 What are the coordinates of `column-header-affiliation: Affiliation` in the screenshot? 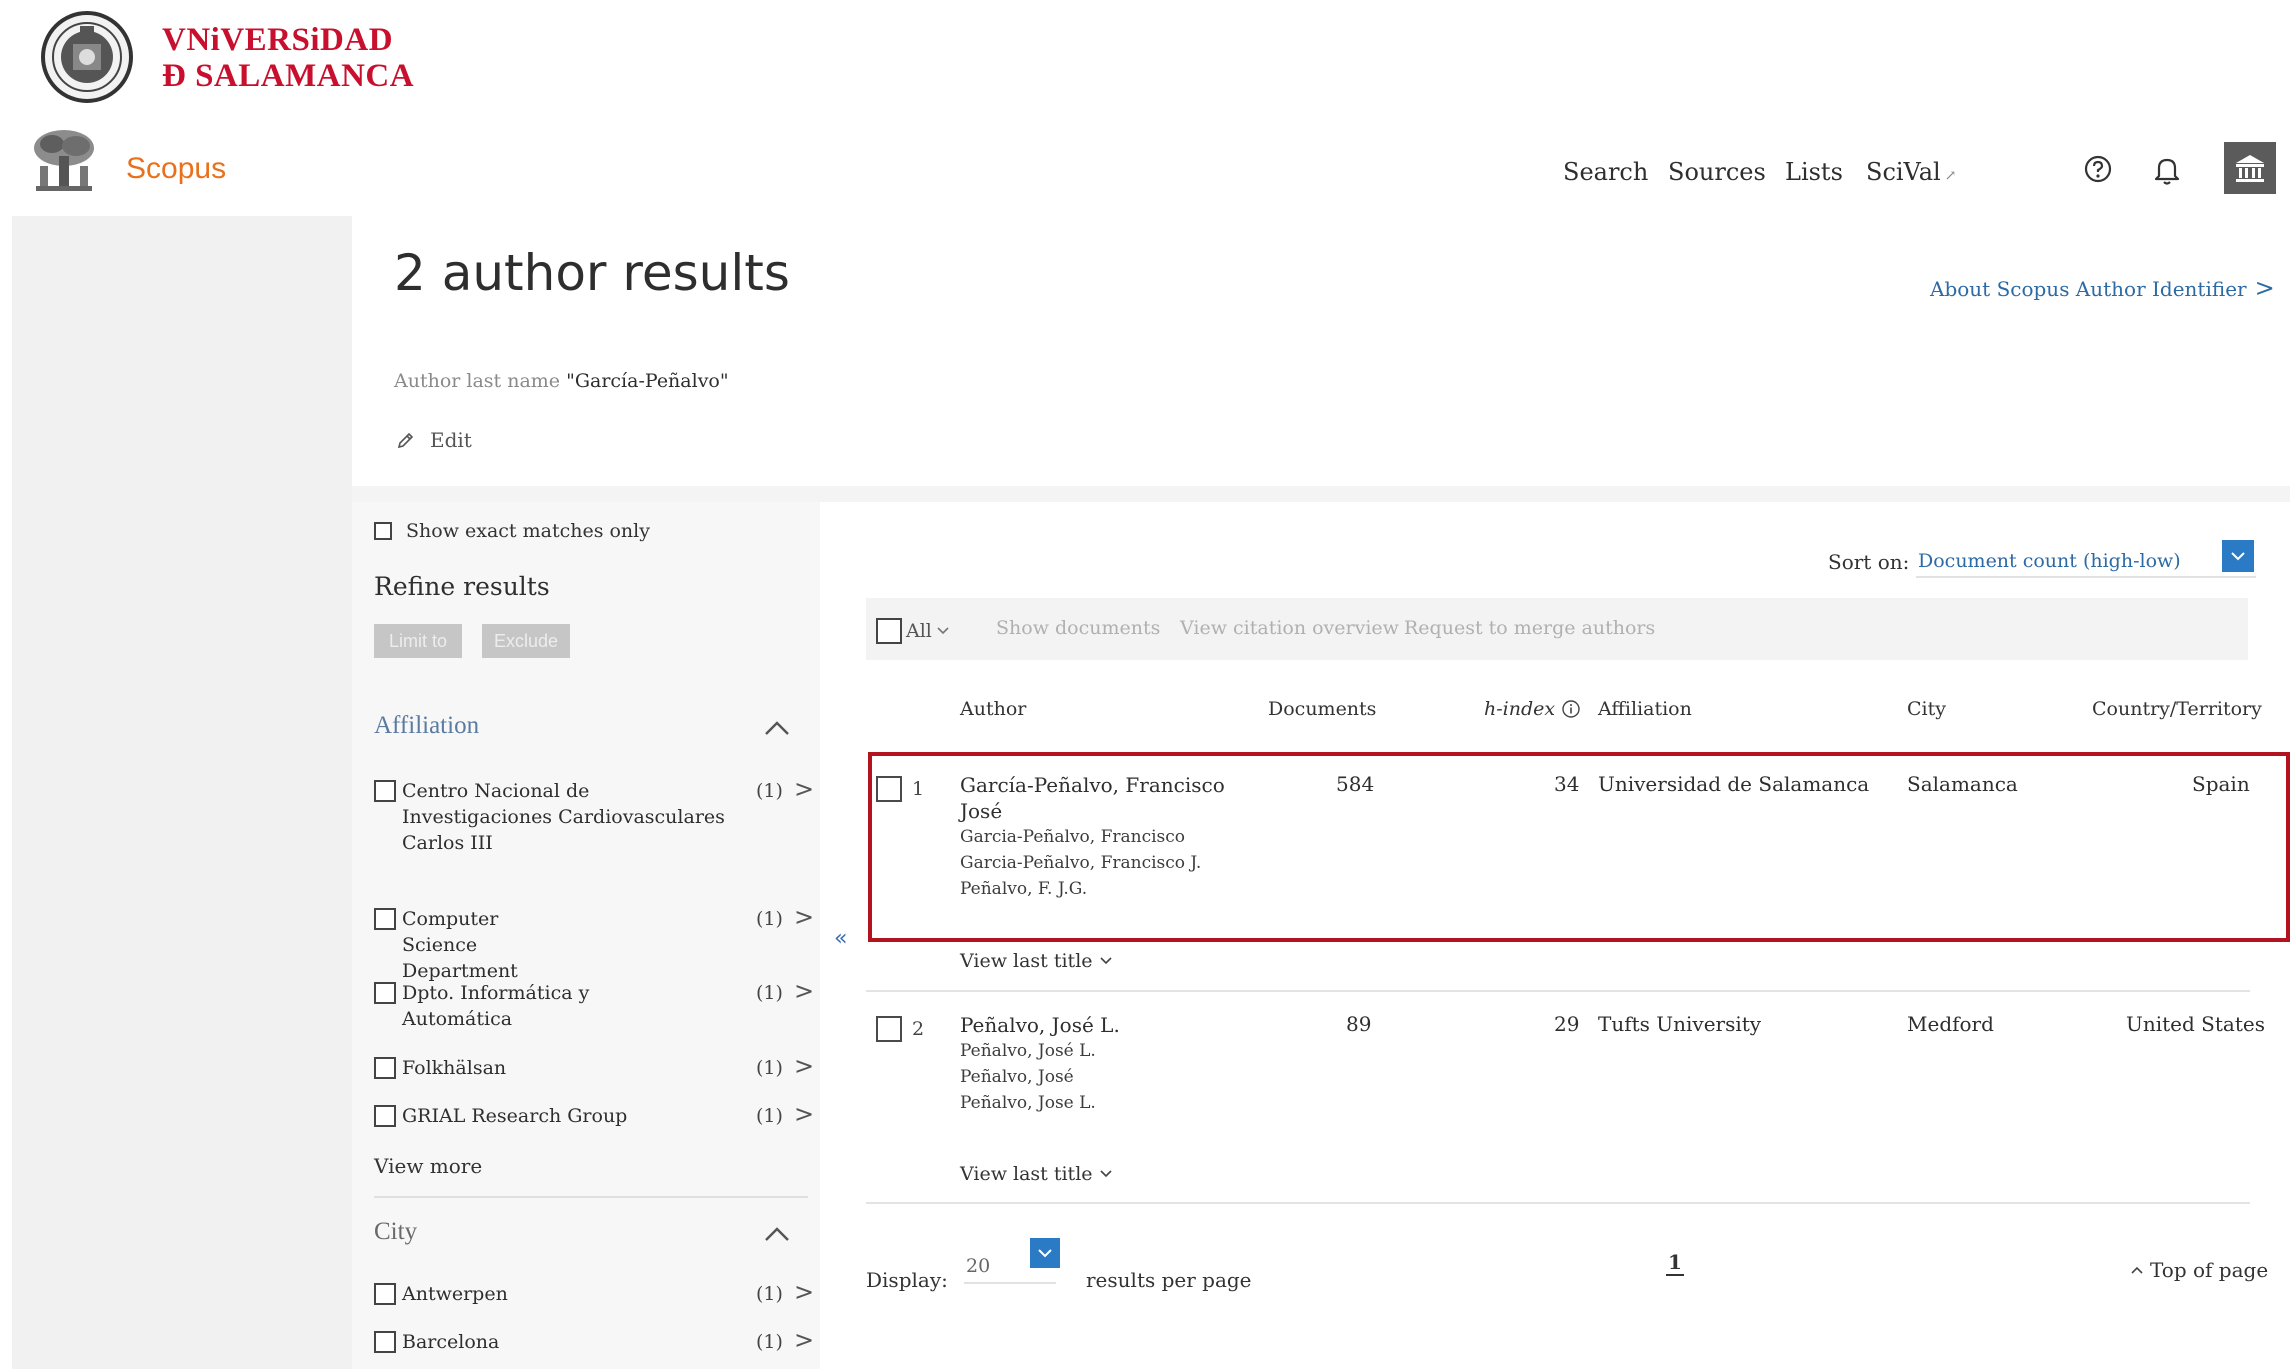 It's located at (1645, 709).